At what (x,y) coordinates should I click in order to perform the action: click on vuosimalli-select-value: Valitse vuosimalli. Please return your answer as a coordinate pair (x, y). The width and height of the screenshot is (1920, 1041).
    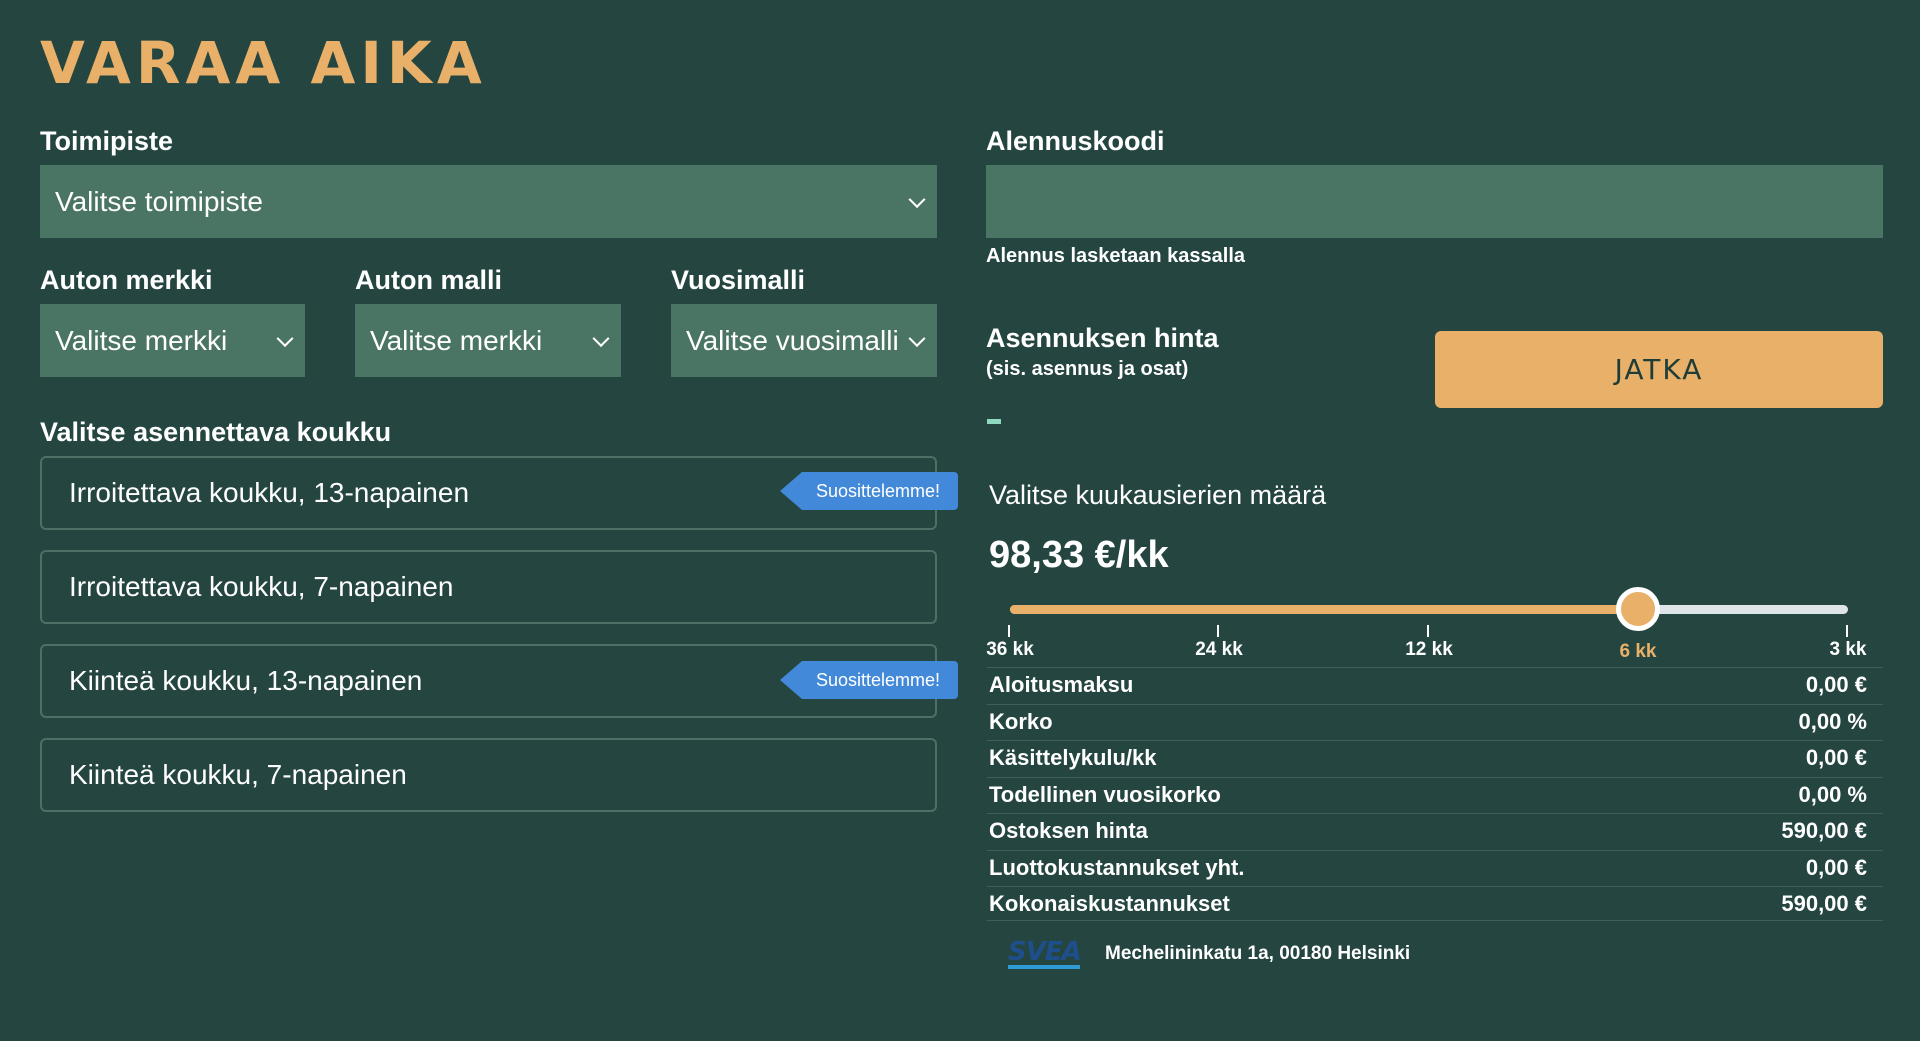
    Looking at the image, I should click on (792, 340).